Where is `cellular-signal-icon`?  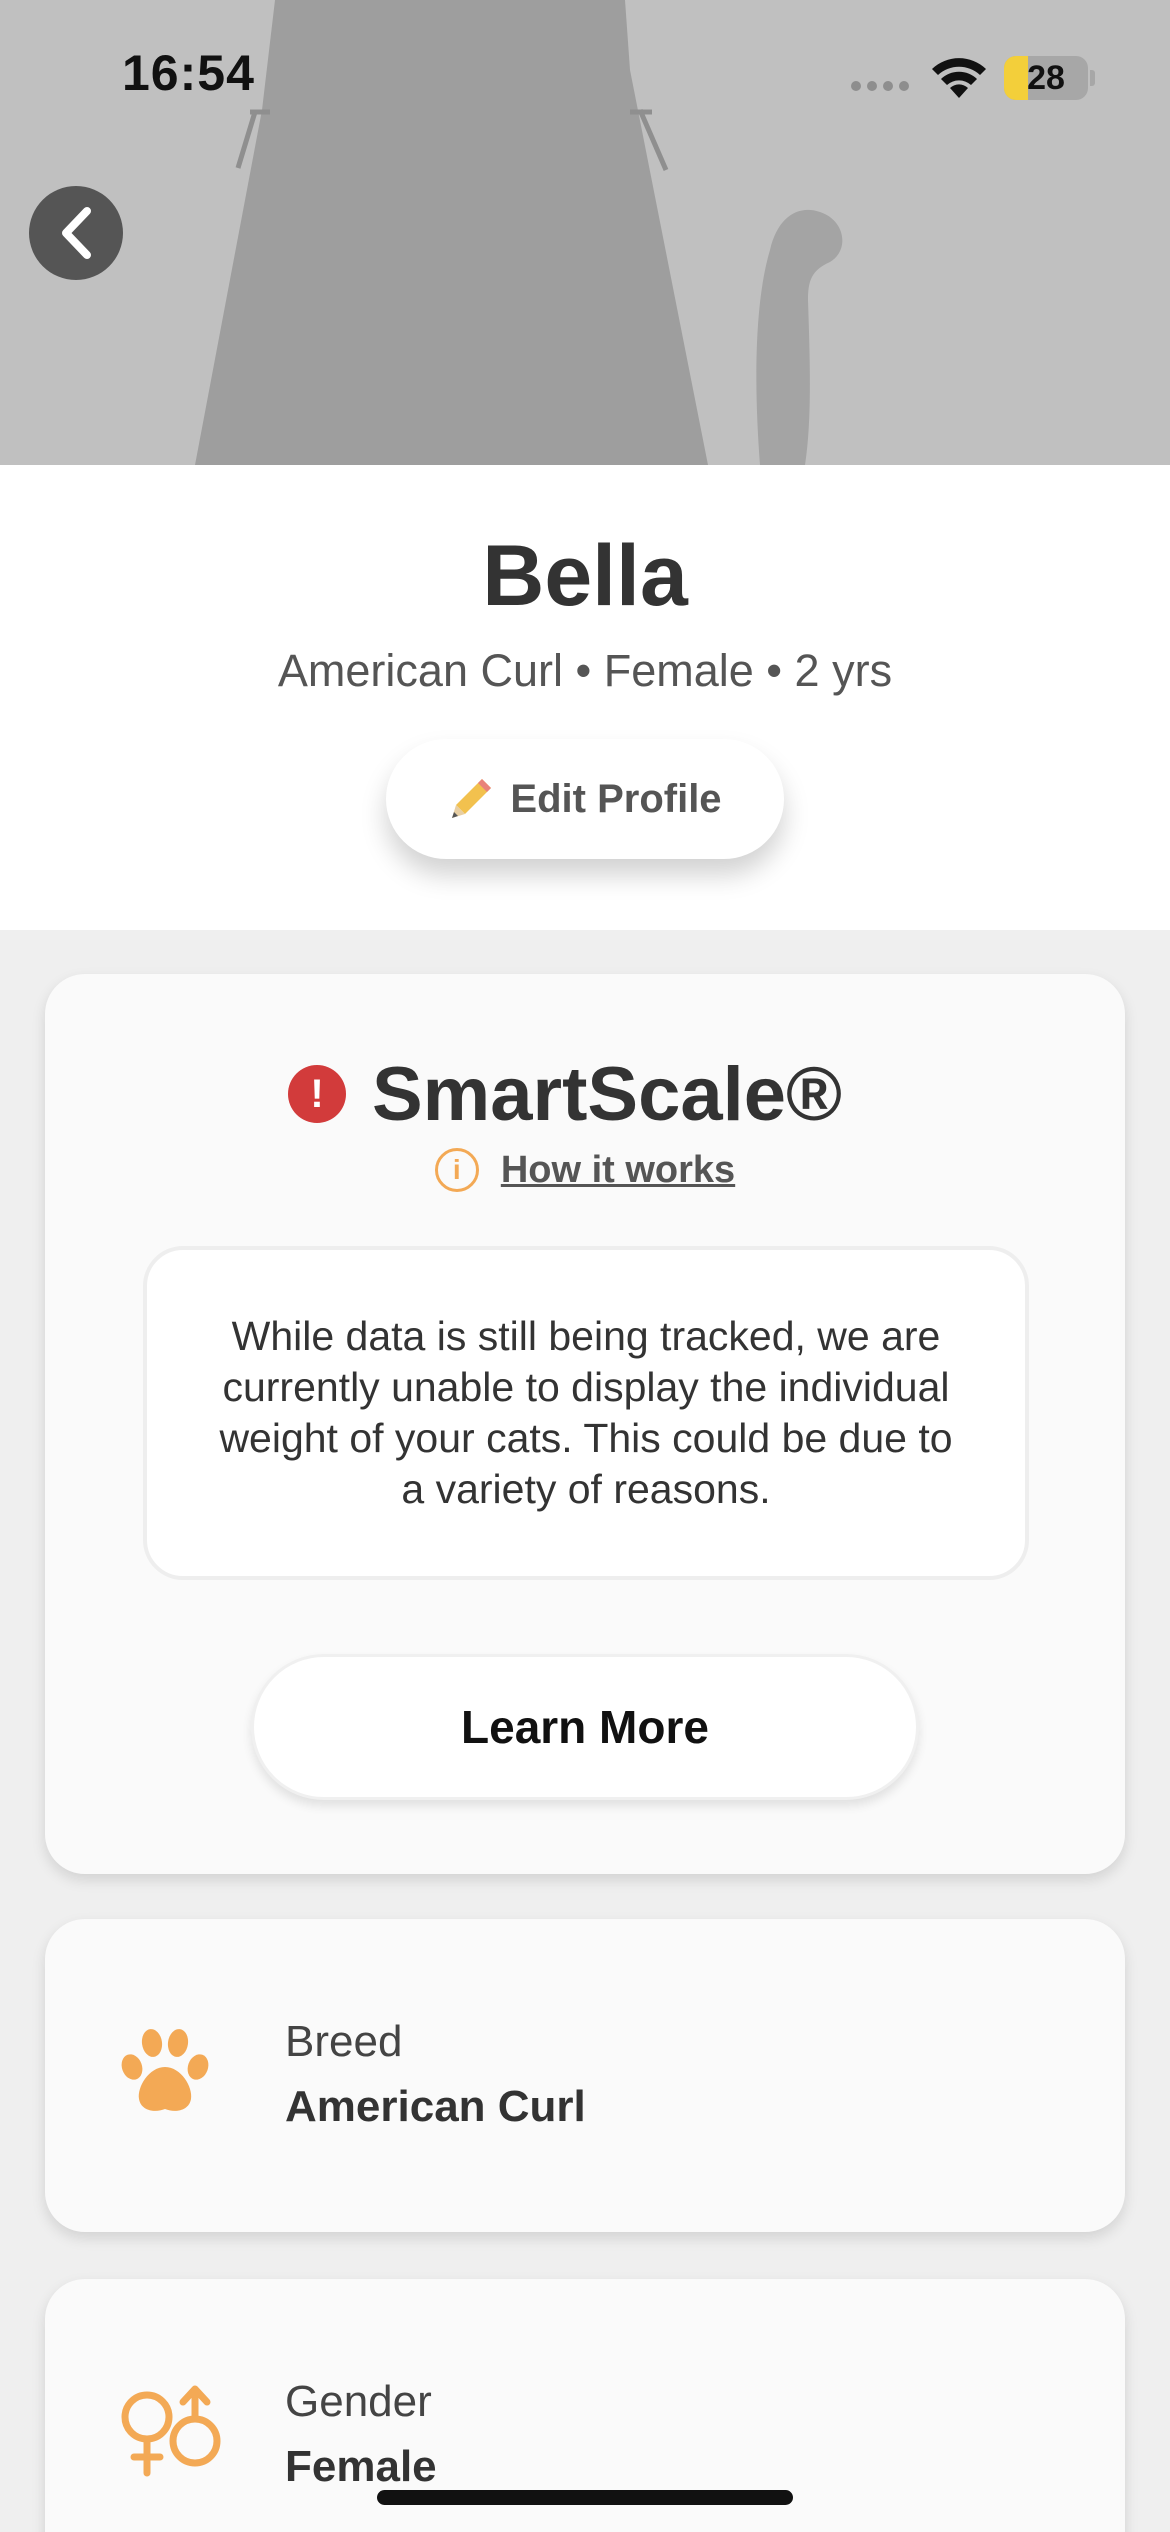
cellular-signal-icon is located at coordinates (880, 86).